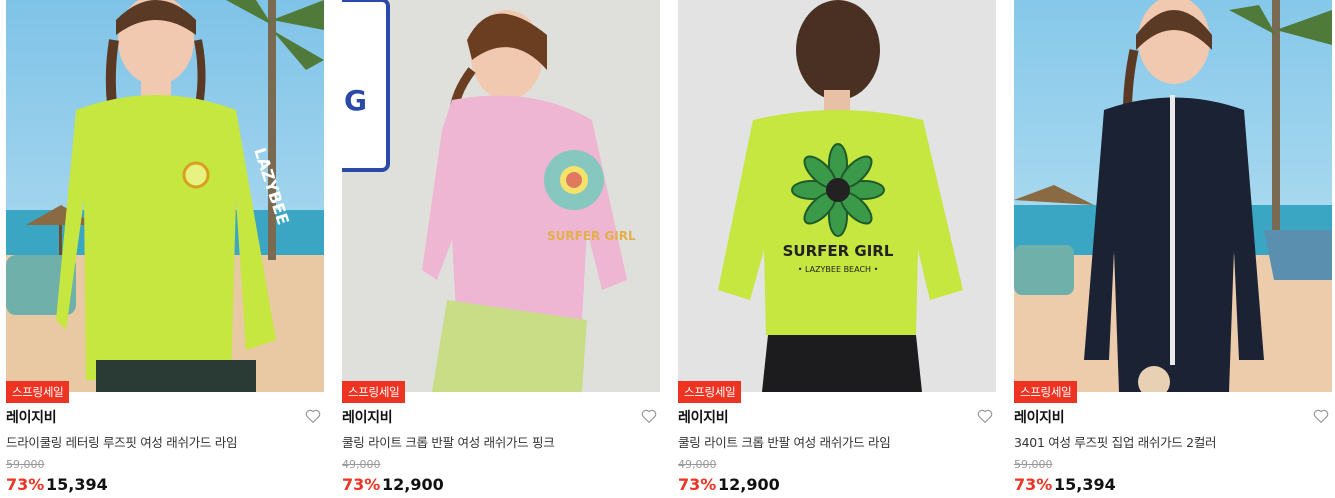 This screenshot has height=498, width=1335. I want to click on product-name: 쿨링 라이트 크롭 반팔 여성 래쉬가드 라임, so click(784, 441).